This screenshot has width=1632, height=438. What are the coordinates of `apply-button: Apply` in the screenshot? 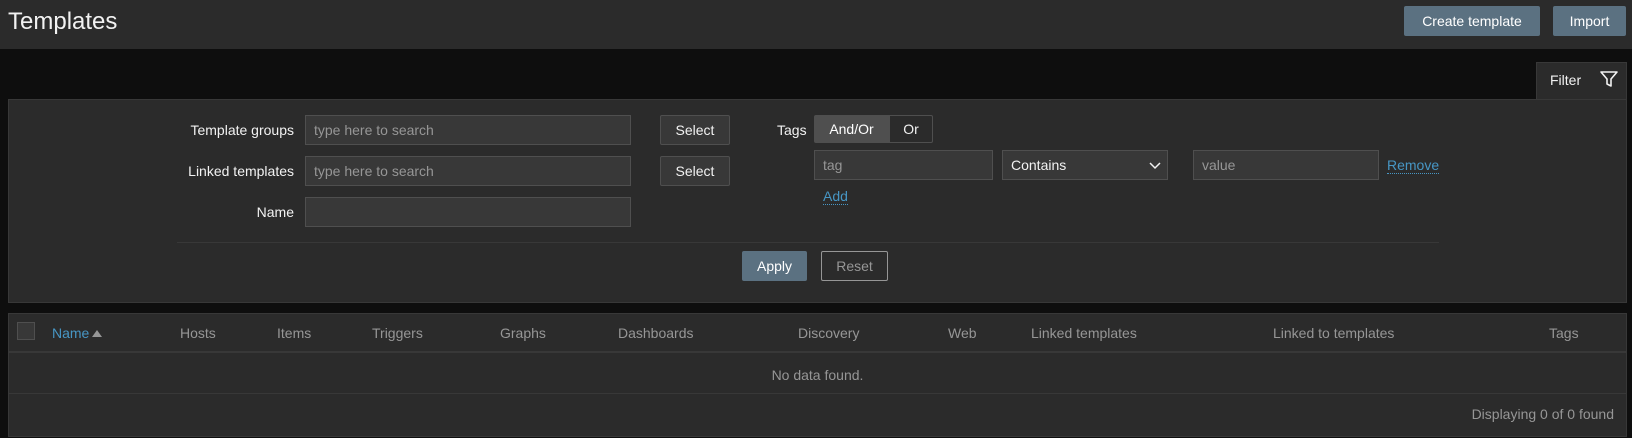 It's located at (774, 266).